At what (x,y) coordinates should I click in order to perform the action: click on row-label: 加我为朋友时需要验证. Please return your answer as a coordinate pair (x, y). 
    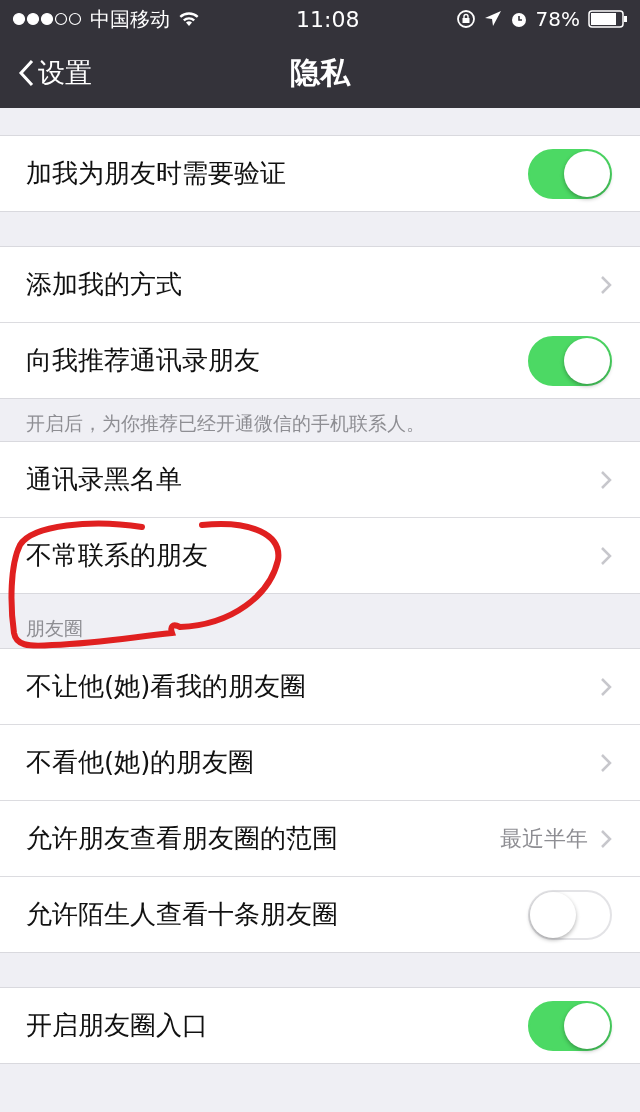
    Looking at the image, I should click on (277, 173).